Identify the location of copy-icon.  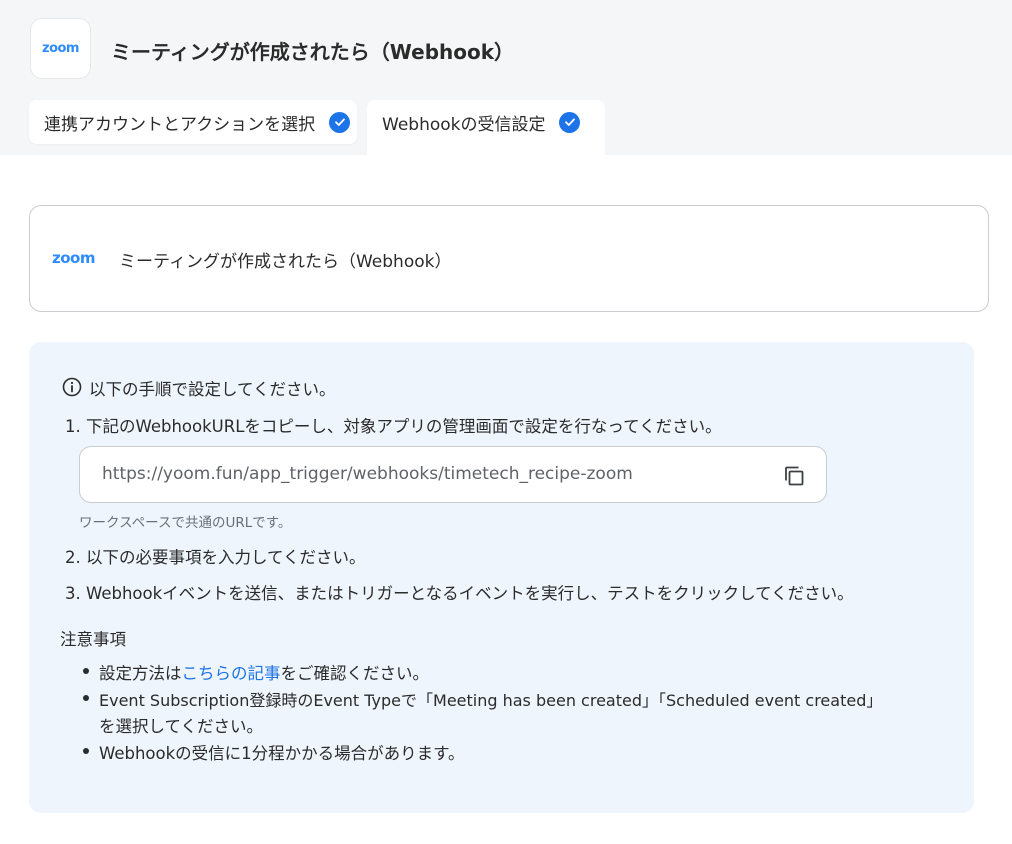
(794, 476).